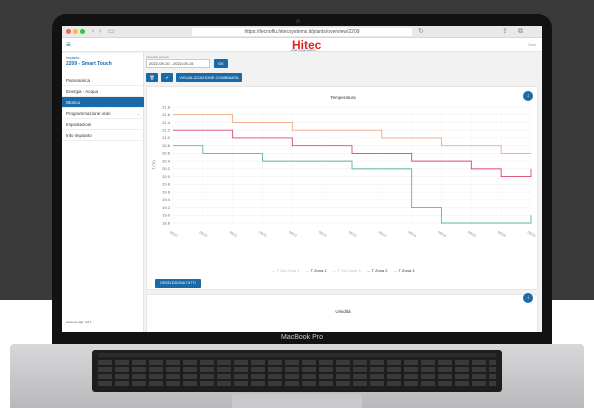 The height and width of the screenshot is (408, 594). Describe the element at coordinates (73, 58) in the screenshot. I see `site-label: Impianto` at that location.